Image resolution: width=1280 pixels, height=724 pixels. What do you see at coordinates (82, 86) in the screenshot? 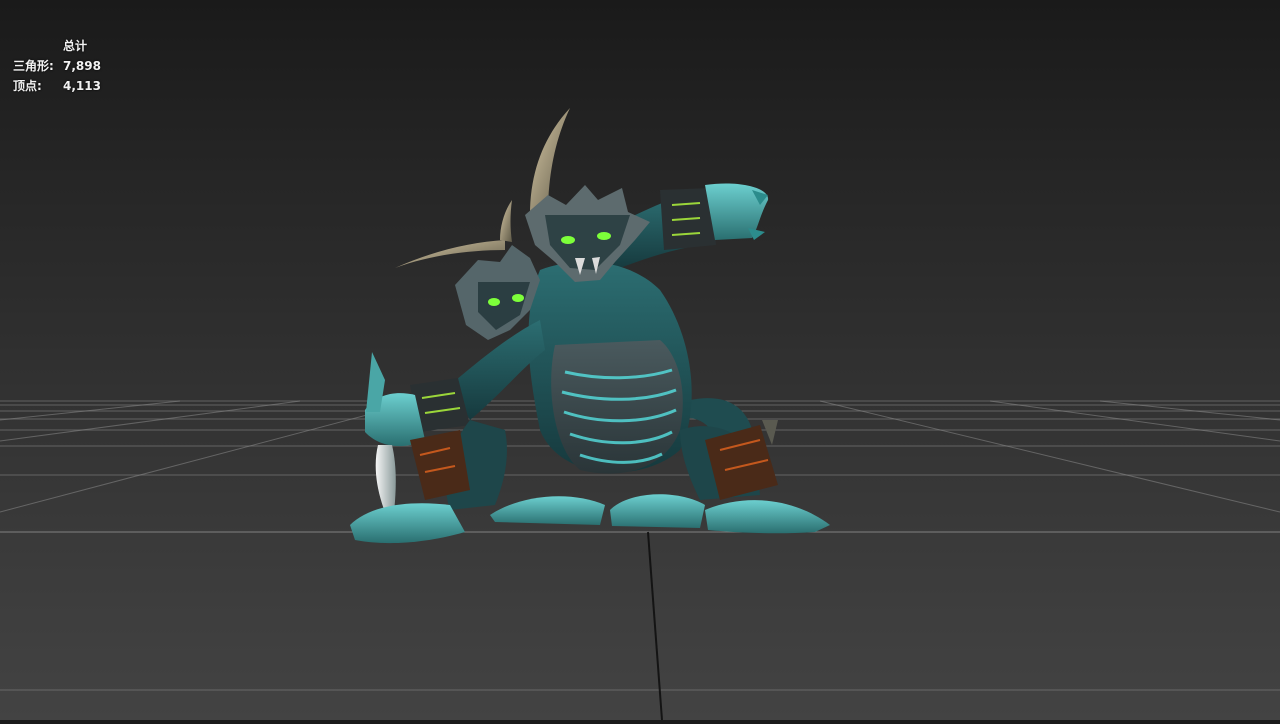
I see `vertices-value: 4,113` at bounding box center [82, 86].